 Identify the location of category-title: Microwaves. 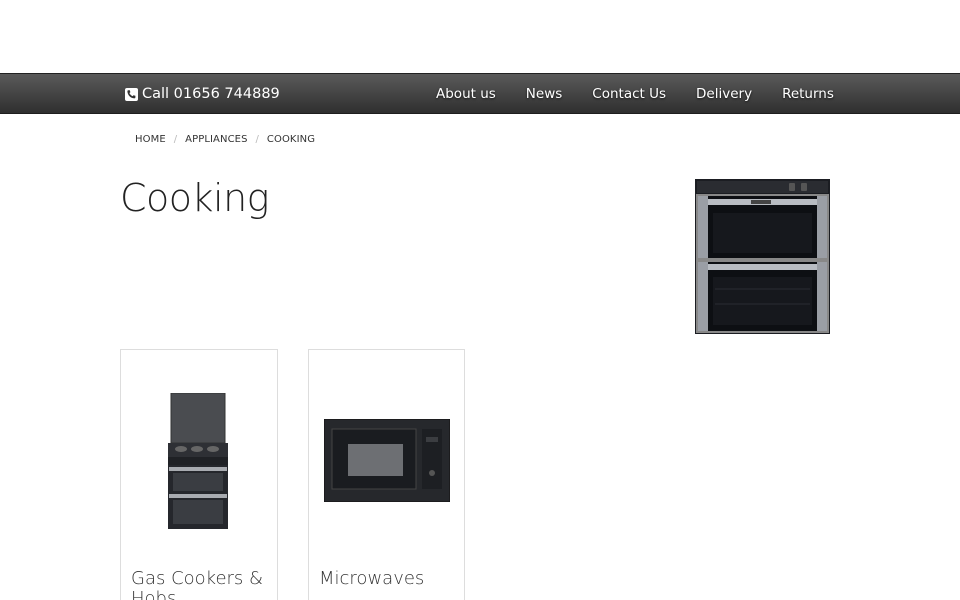
(389, 579).